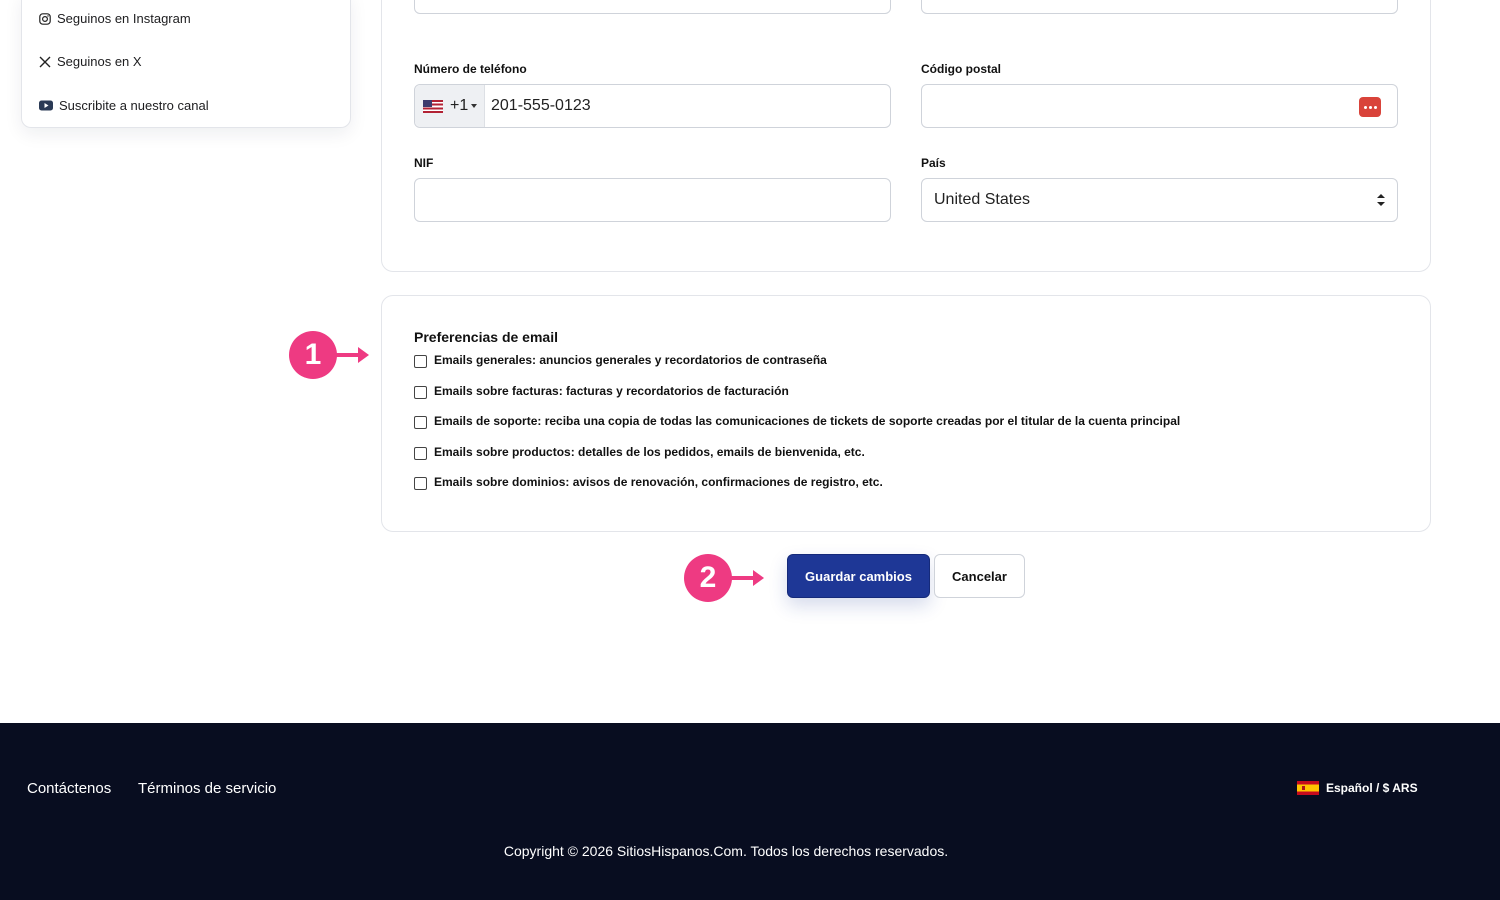 This screenshot has width=1500, height=900. I want to click on country-value: United States, so click(982, 199).